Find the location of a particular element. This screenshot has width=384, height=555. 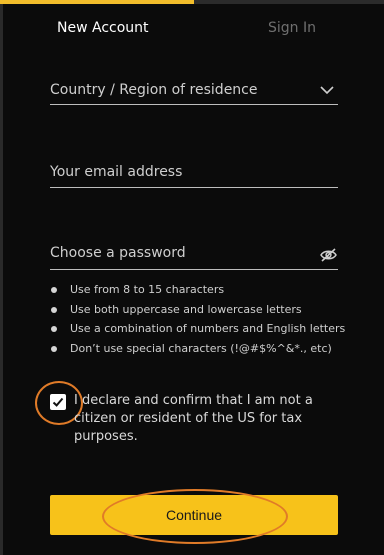

password-field: Choose a password is located at coordinates (194, 257).